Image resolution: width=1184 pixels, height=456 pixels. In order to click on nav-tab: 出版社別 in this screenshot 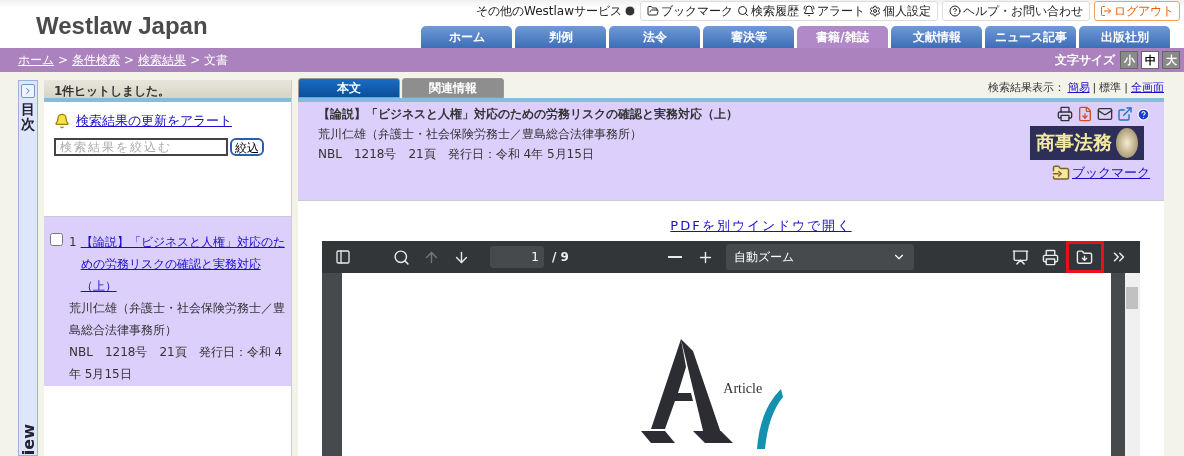, I will do `click(1124, 37)`.